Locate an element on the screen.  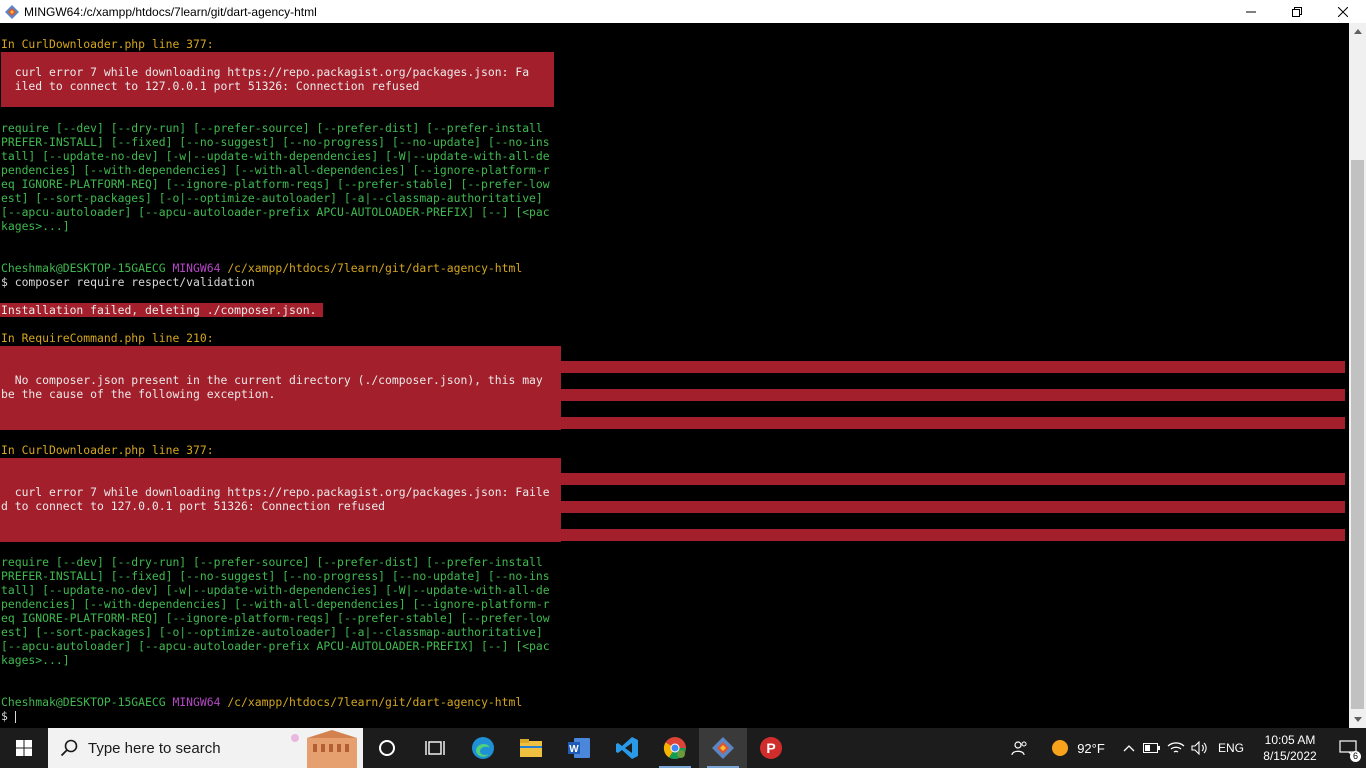
network-button is located at coordinates (1176, 748).